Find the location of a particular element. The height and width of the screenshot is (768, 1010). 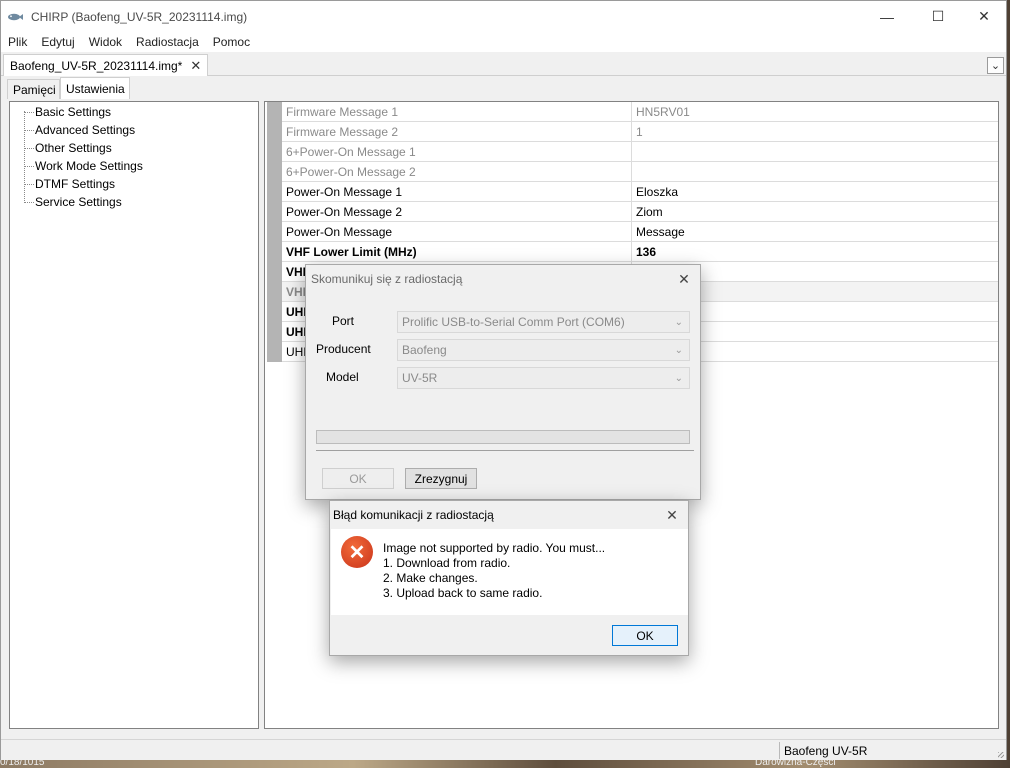

settings-row: Firmware Message 2 1 is located at coordinates (632, 132).